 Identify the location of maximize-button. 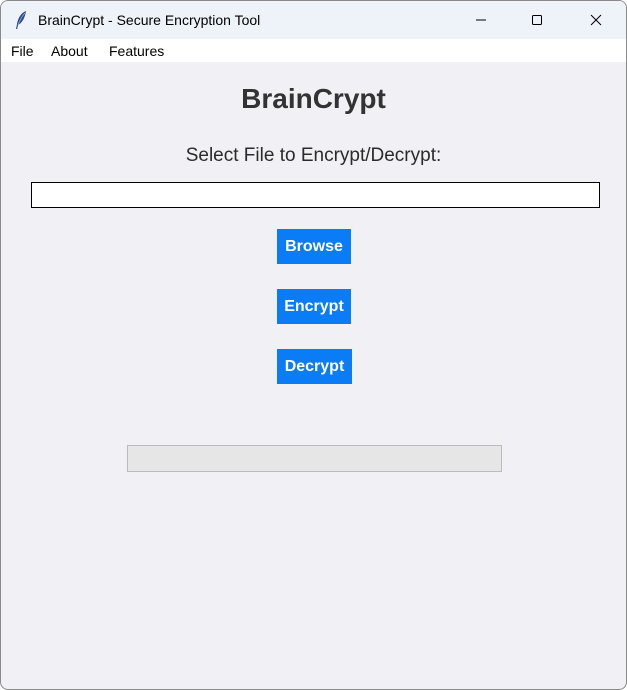
(537, 20).